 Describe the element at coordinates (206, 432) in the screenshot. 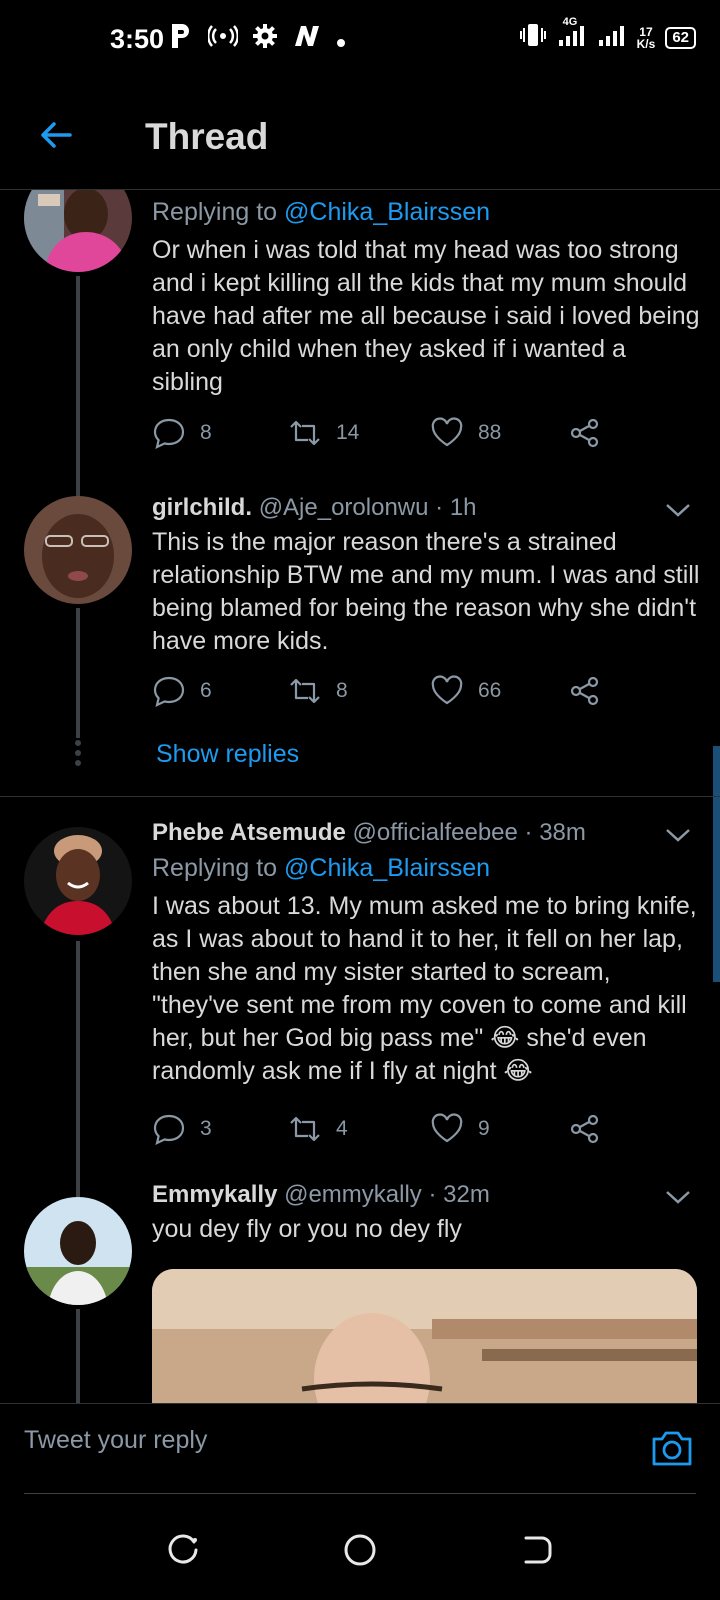

I see `reply-count: 8` at that location.